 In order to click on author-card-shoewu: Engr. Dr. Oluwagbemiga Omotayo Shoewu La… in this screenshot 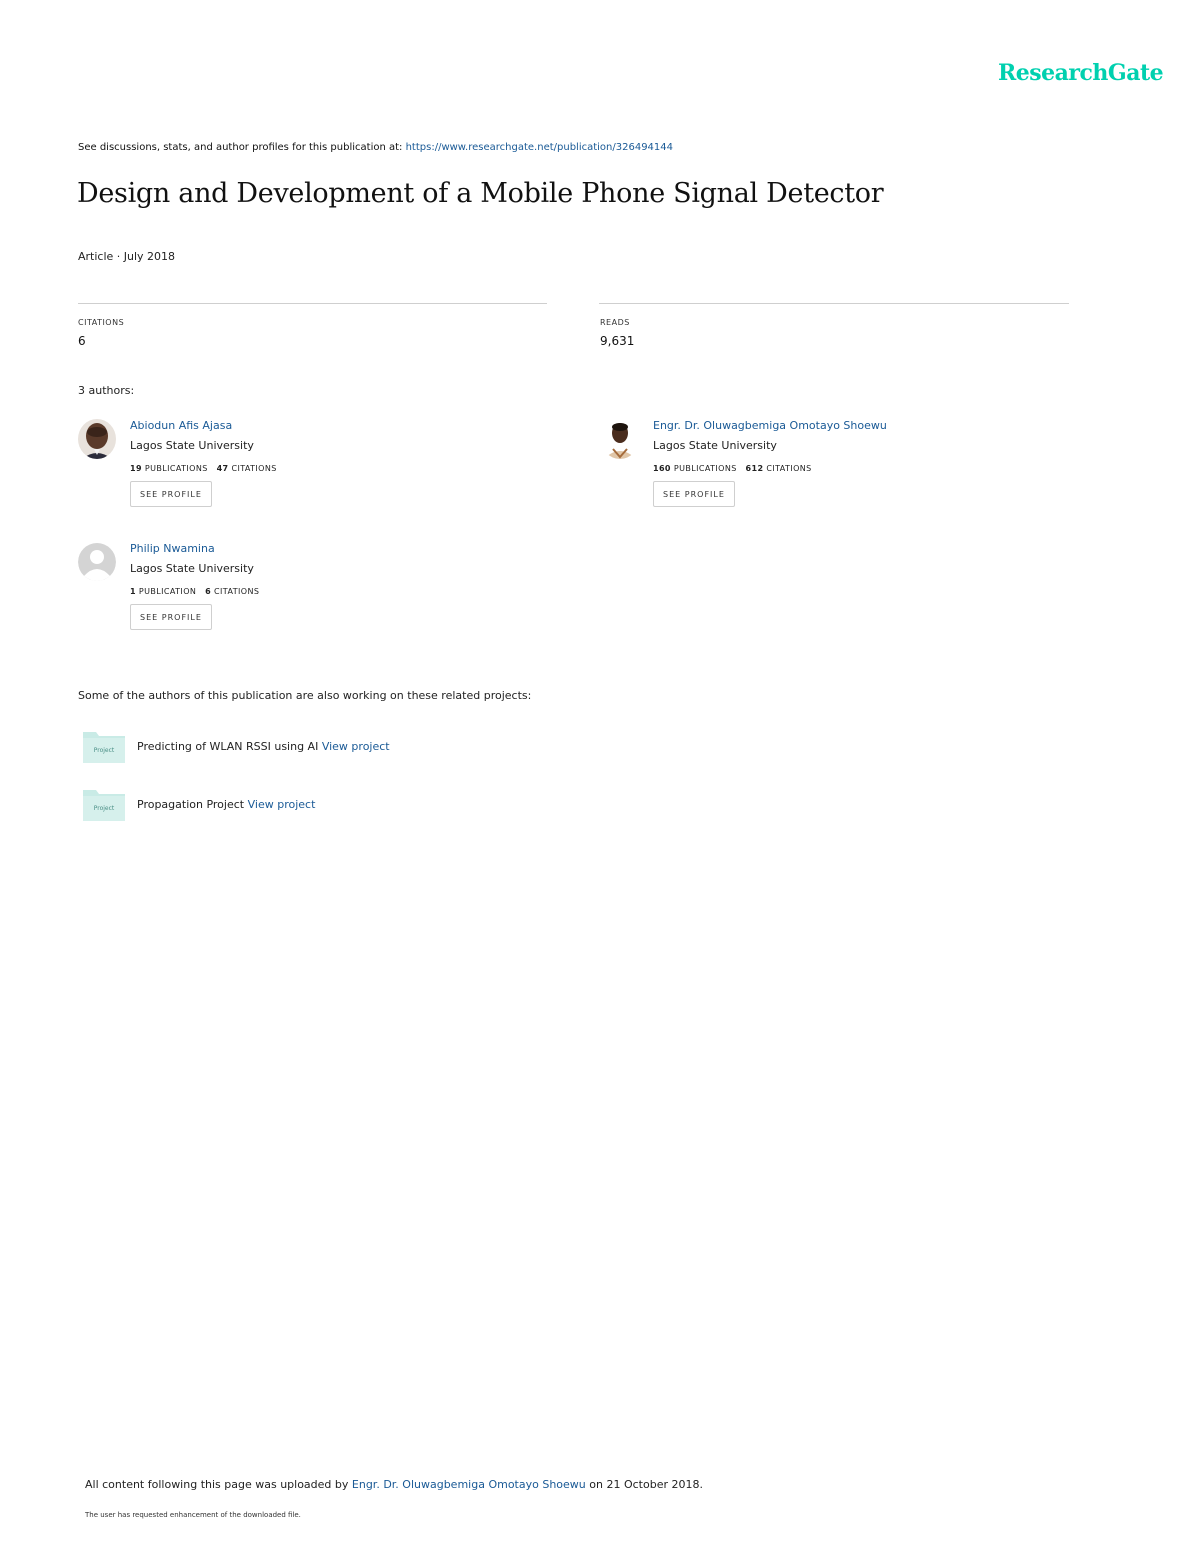, I will do `click(811, 474)`.